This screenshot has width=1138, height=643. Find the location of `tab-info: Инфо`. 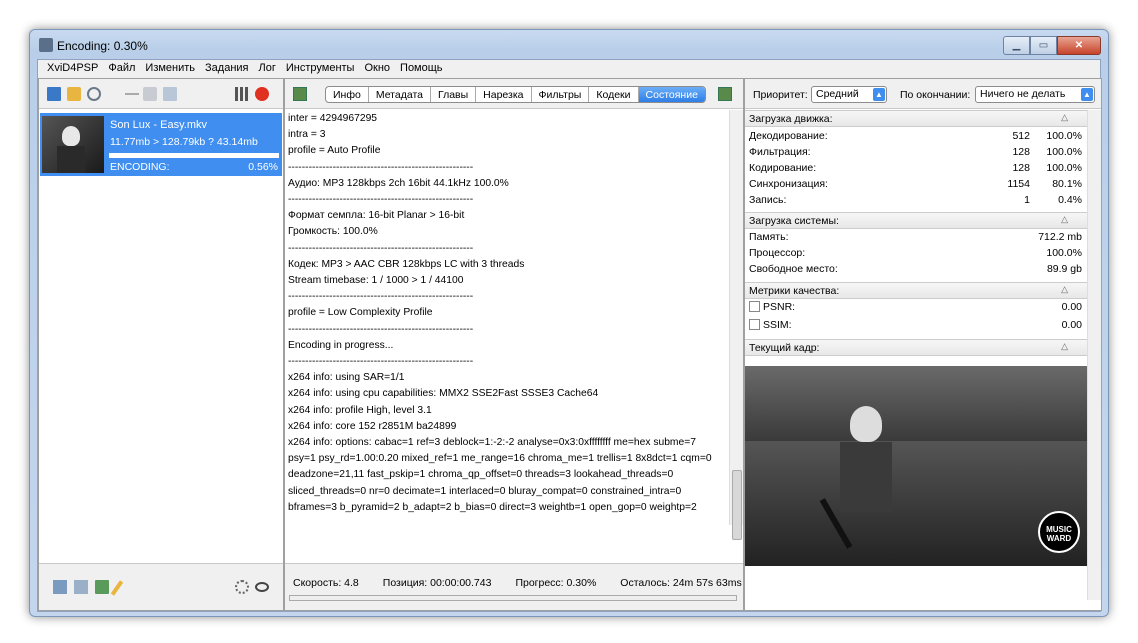

tab-info: Инфо is located at coordinates (347, 94).